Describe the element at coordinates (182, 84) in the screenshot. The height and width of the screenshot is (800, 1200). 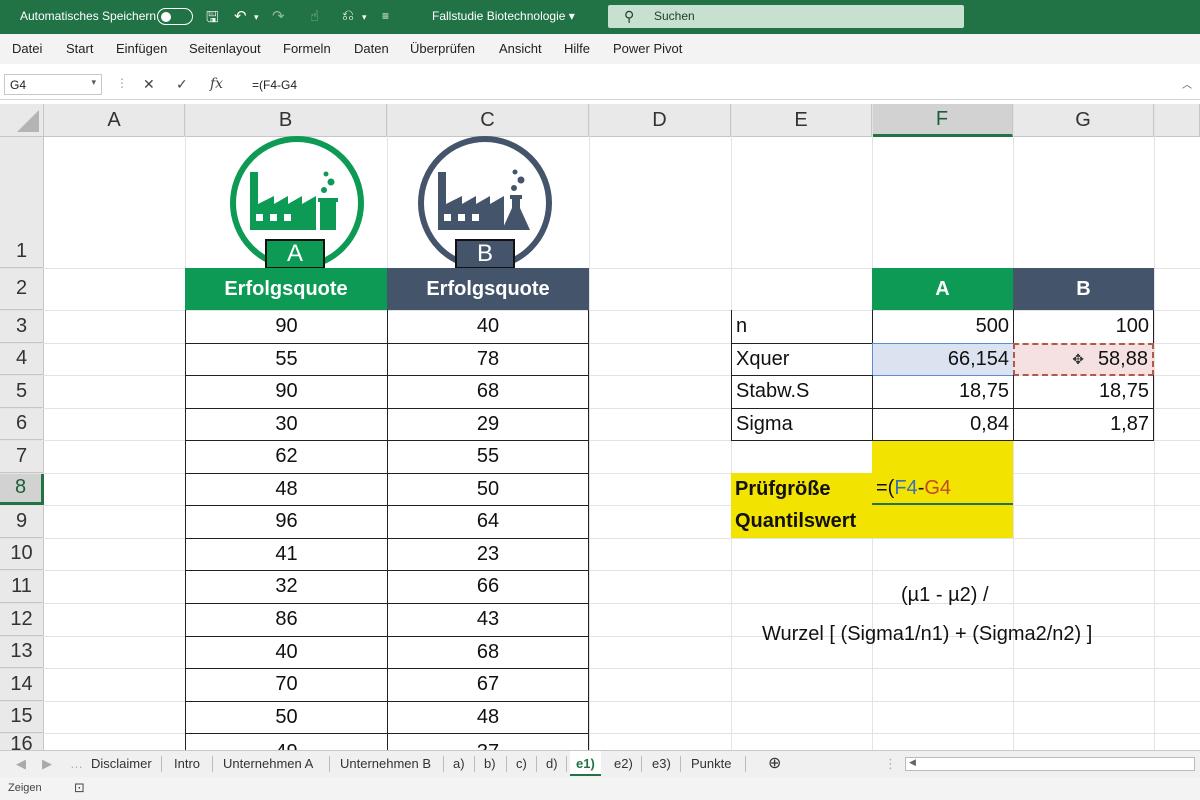
I see `enter-icon: ✓` at that location.